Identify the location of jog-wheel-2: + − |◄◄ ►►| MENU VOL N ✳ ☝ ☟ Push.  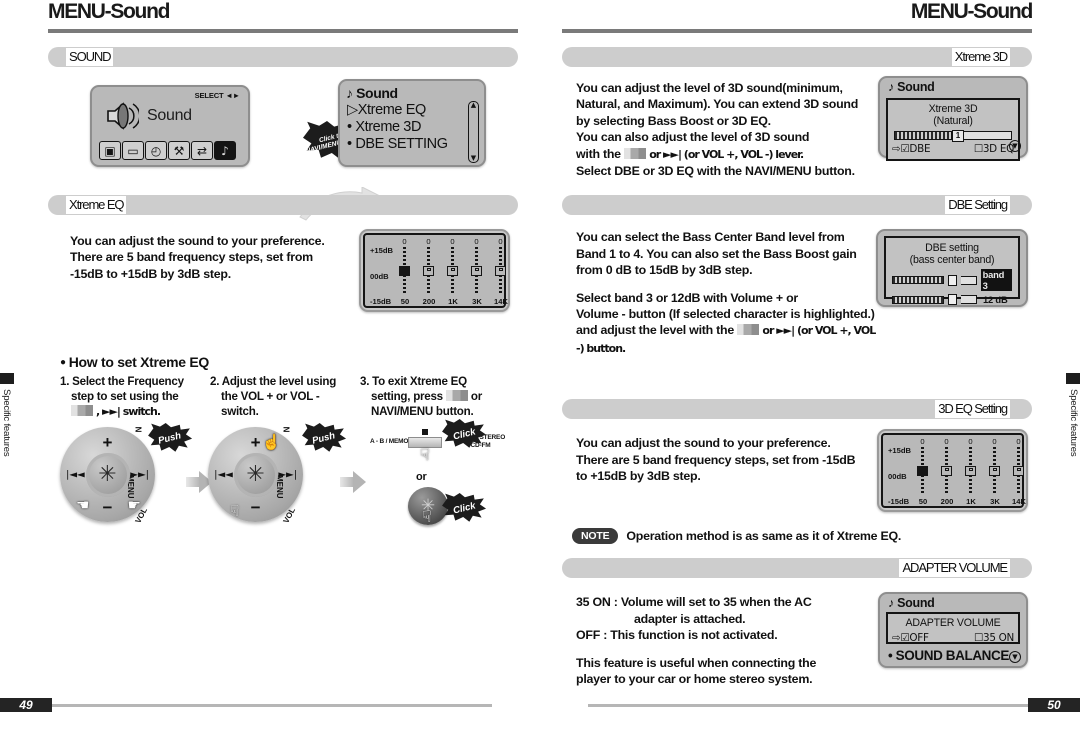
(287, 474).